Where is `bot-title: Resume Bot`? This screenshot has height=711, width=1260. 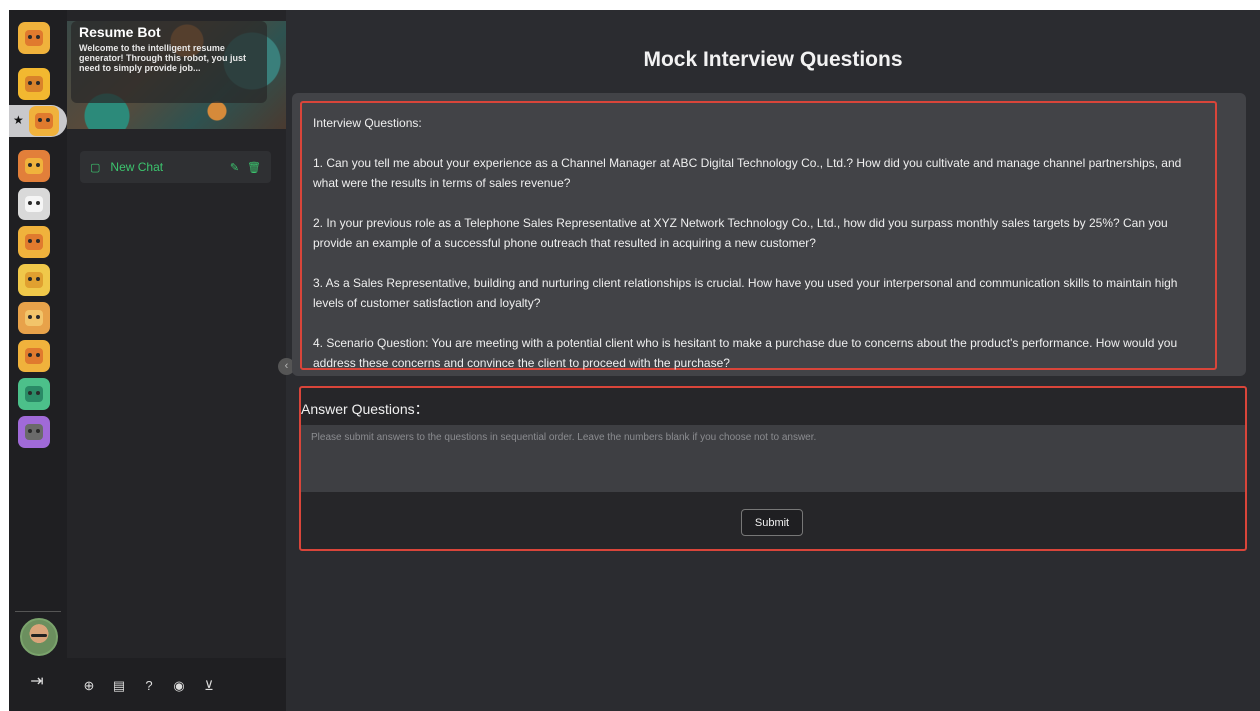
bot-title: Resume Bot is located at coordinates (120, 32).